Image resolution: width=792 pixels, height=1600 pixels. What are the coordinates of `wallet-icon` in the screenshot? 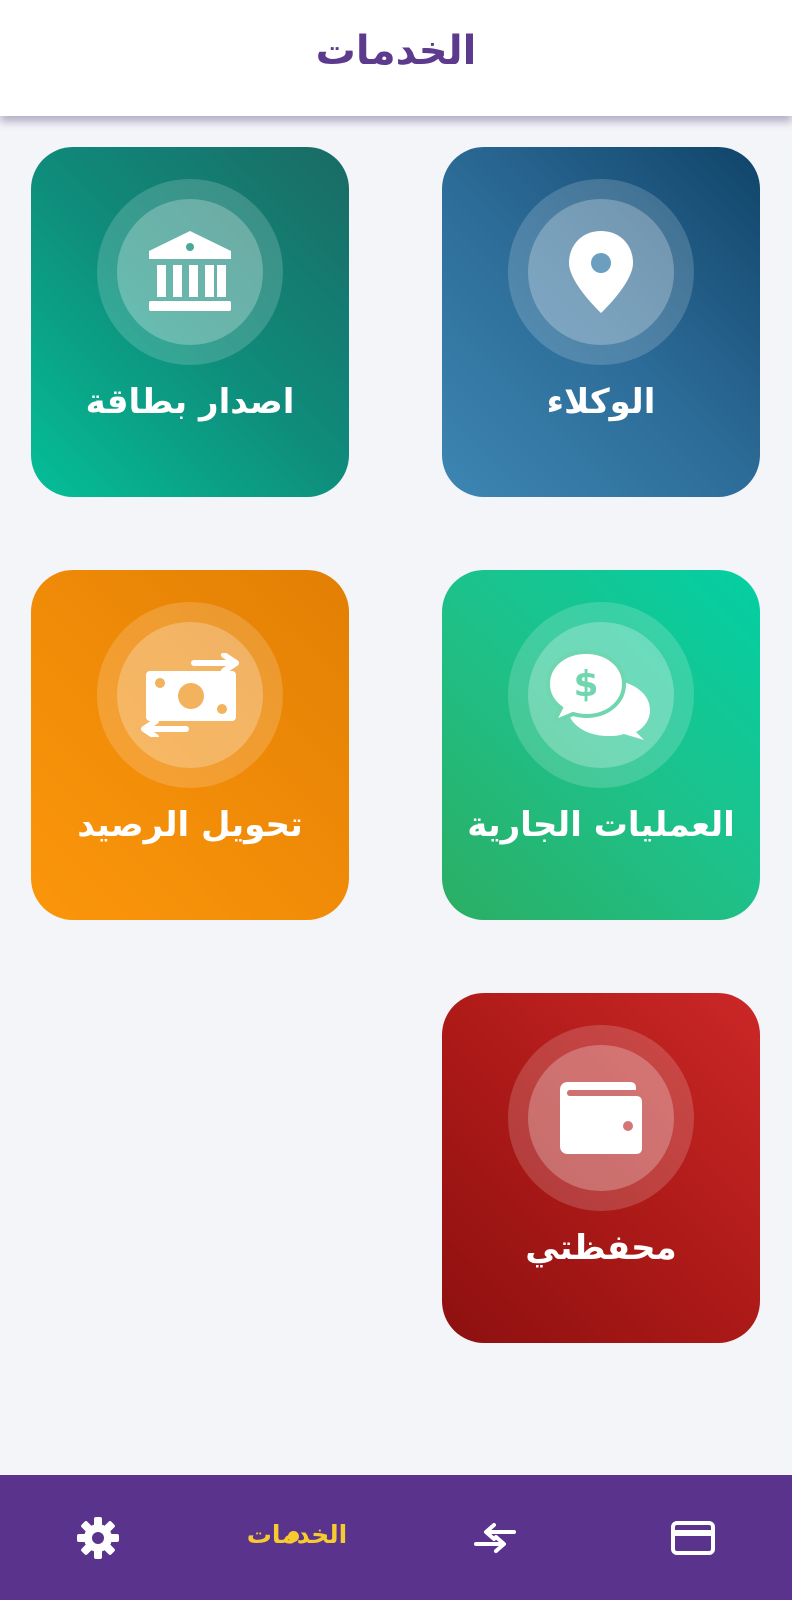 It's located at (601, 1118).